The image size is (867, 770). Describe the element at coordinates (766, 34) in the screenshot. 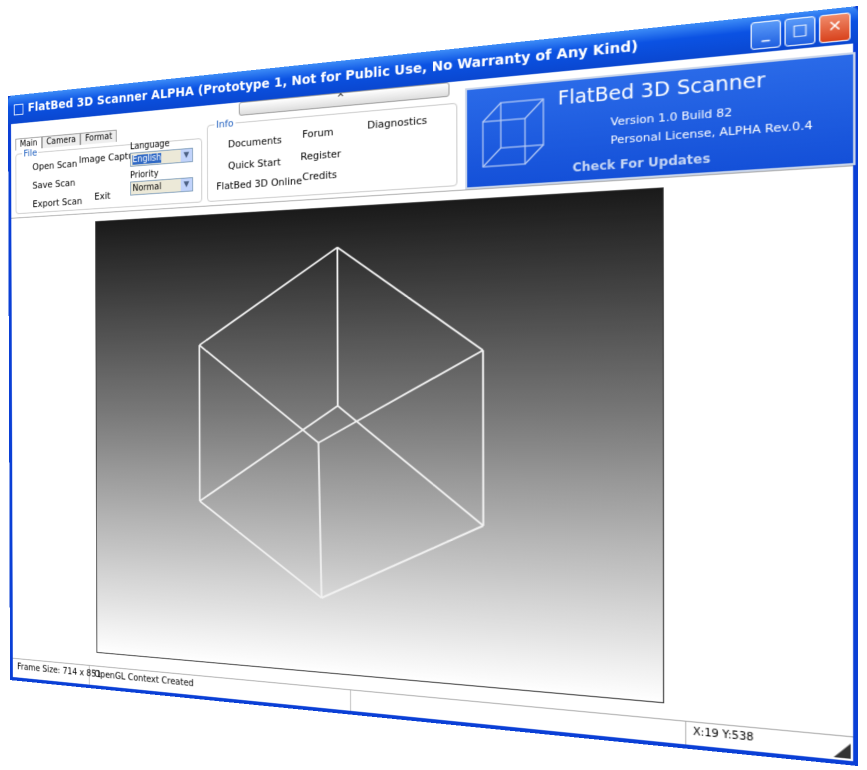

I see `minimize-button: _` at that location.